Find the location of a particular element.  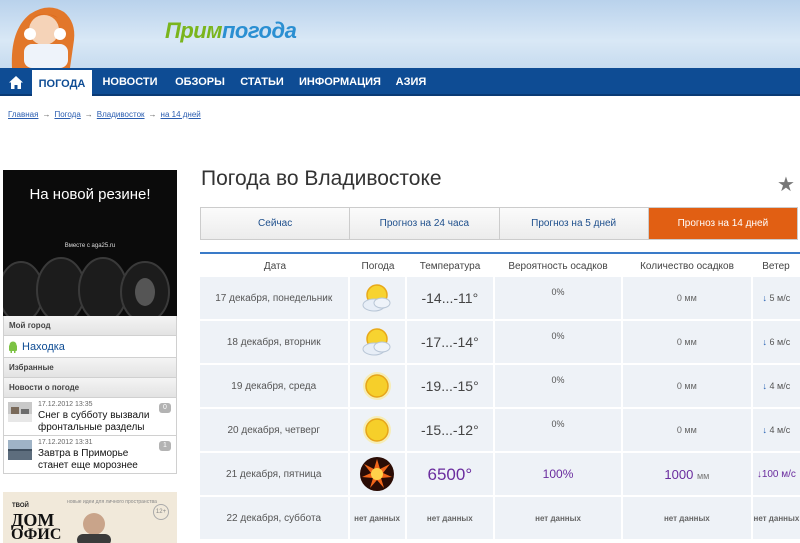

tire-ad-banner: На новой резине! Вместе с aga25.ru is located at coordinates (90, 243).